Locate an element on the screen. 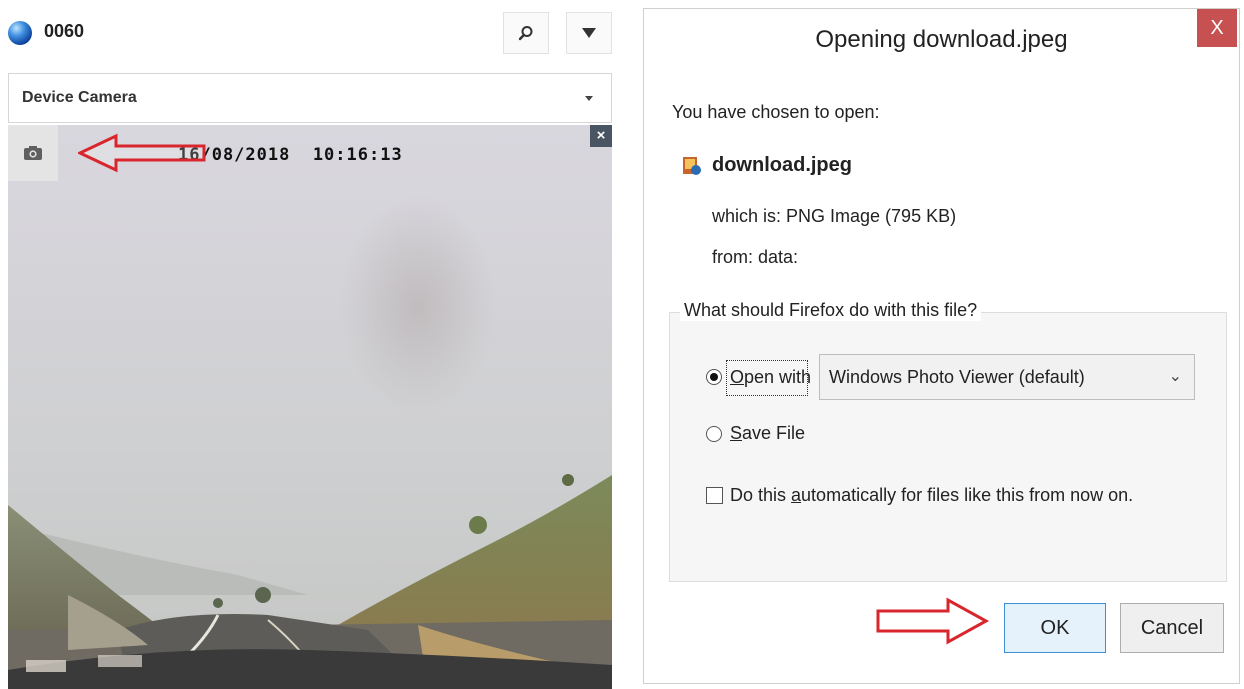  chevron-down-icon: ⌄ is located at coordinates (1175, 376).